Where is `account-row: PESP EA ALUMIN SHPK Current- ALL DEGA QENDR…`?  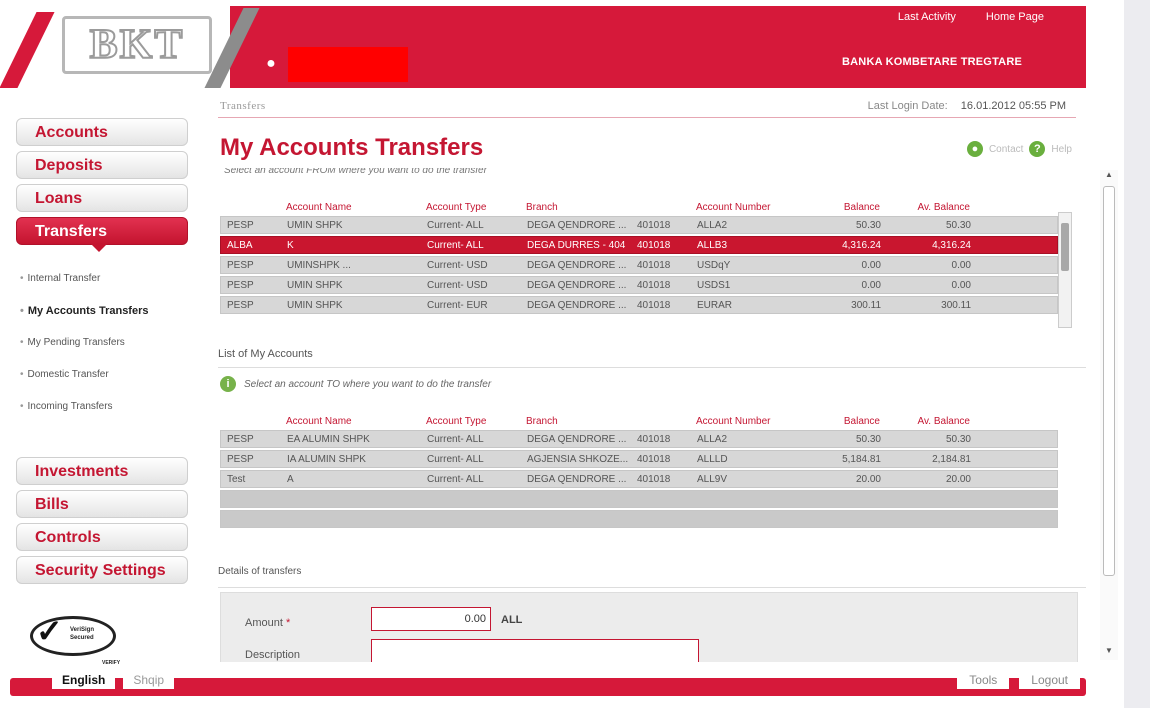 account-row: PESP EA ALUMIN SHPK Current- ALL DEGA QENDR… is located at coordinates (639, 439).